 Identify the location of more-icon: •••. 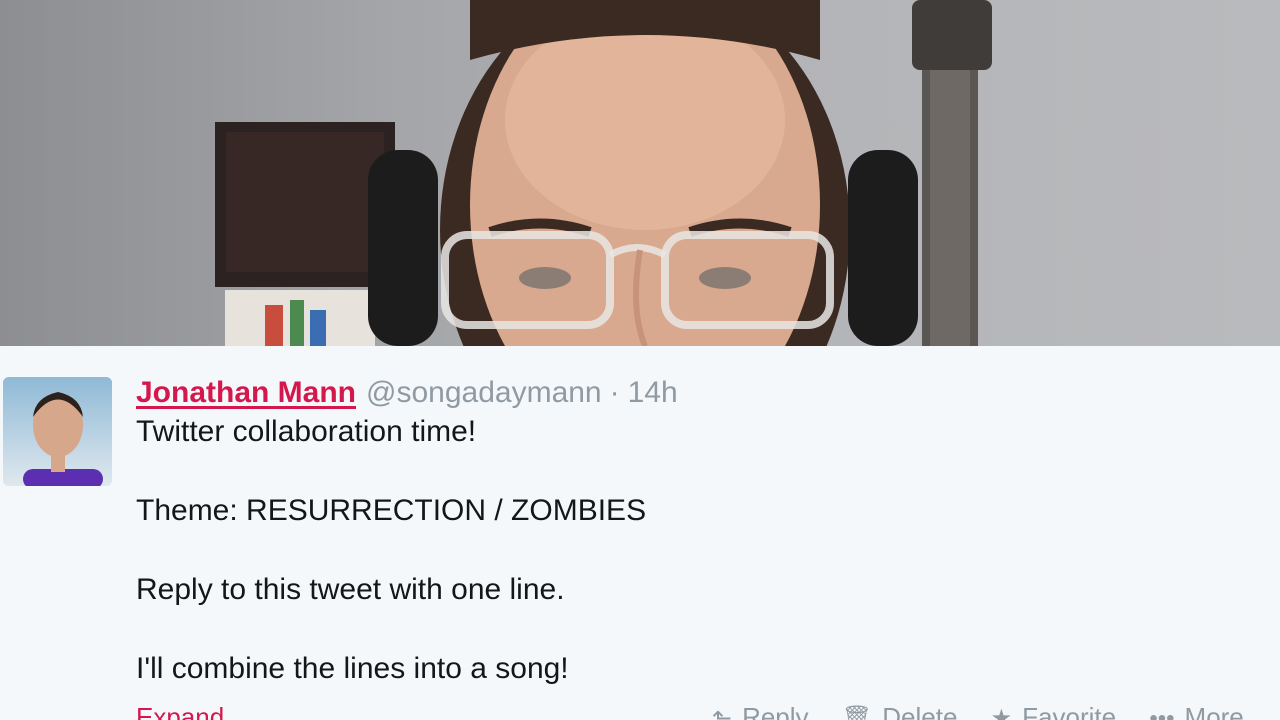
(1162, 712).